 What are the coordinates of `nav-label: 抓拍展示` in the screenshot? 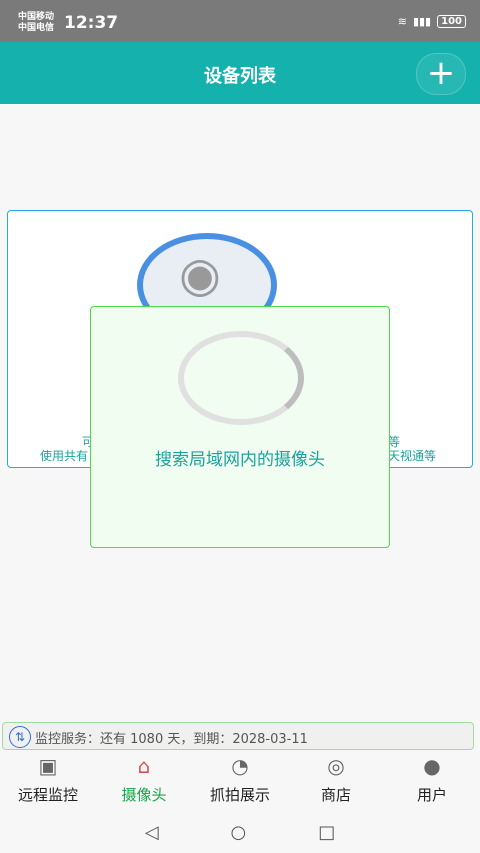 It's located at (239, 795).